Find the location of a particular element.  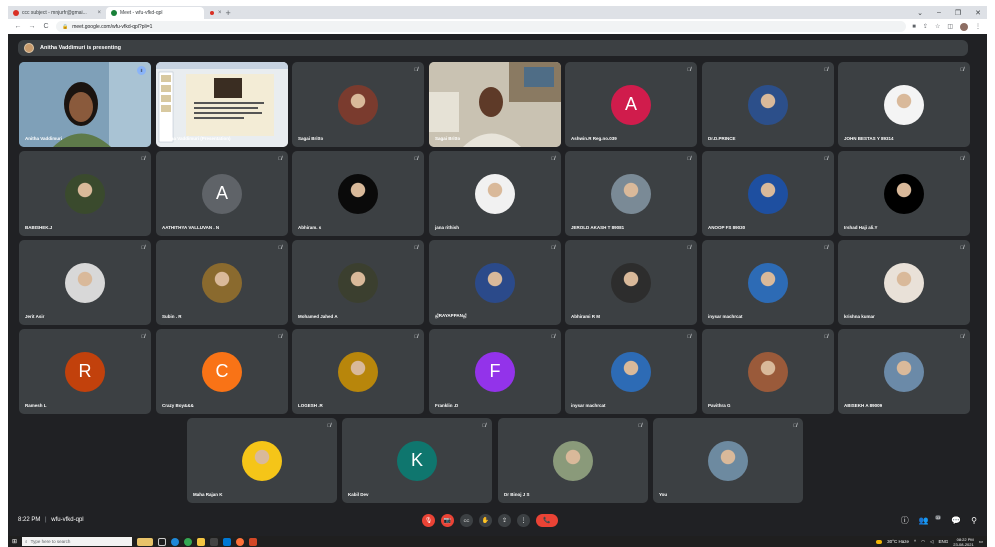

participant-tile: 🎙̸ You is located at coordinates (728, 460).